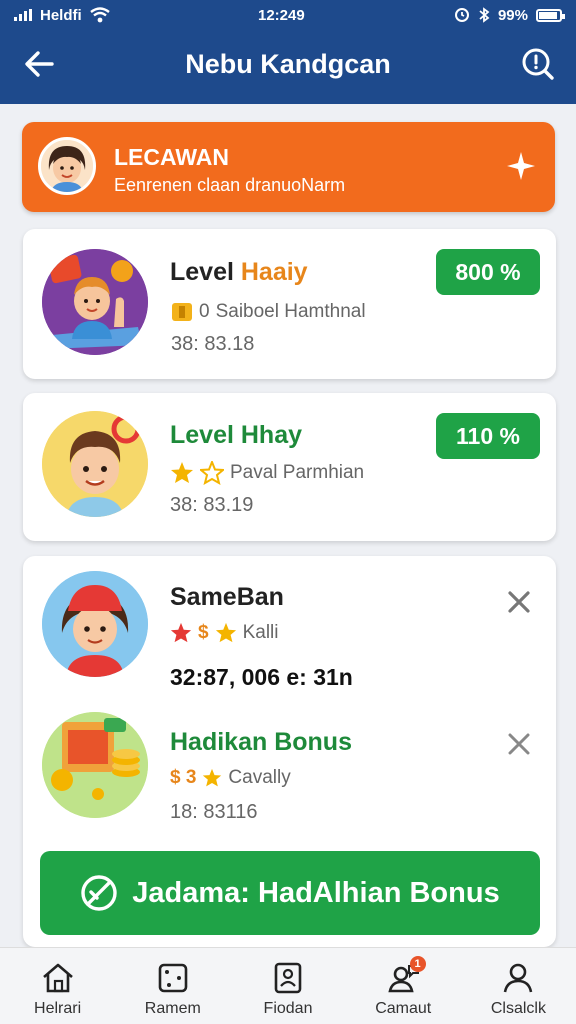 This screenshot has width=576, height=1024. I want to click on level-subtitle-row: 0 Saiboel Hamthnal, so click(268, 312).